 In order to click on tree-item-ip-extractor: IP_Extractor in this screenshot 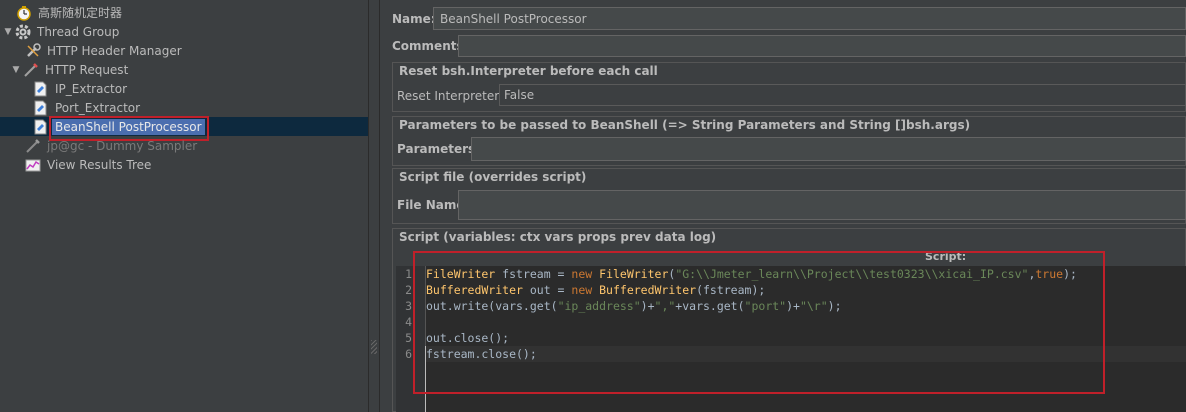, I will do `click(184, 88)`.